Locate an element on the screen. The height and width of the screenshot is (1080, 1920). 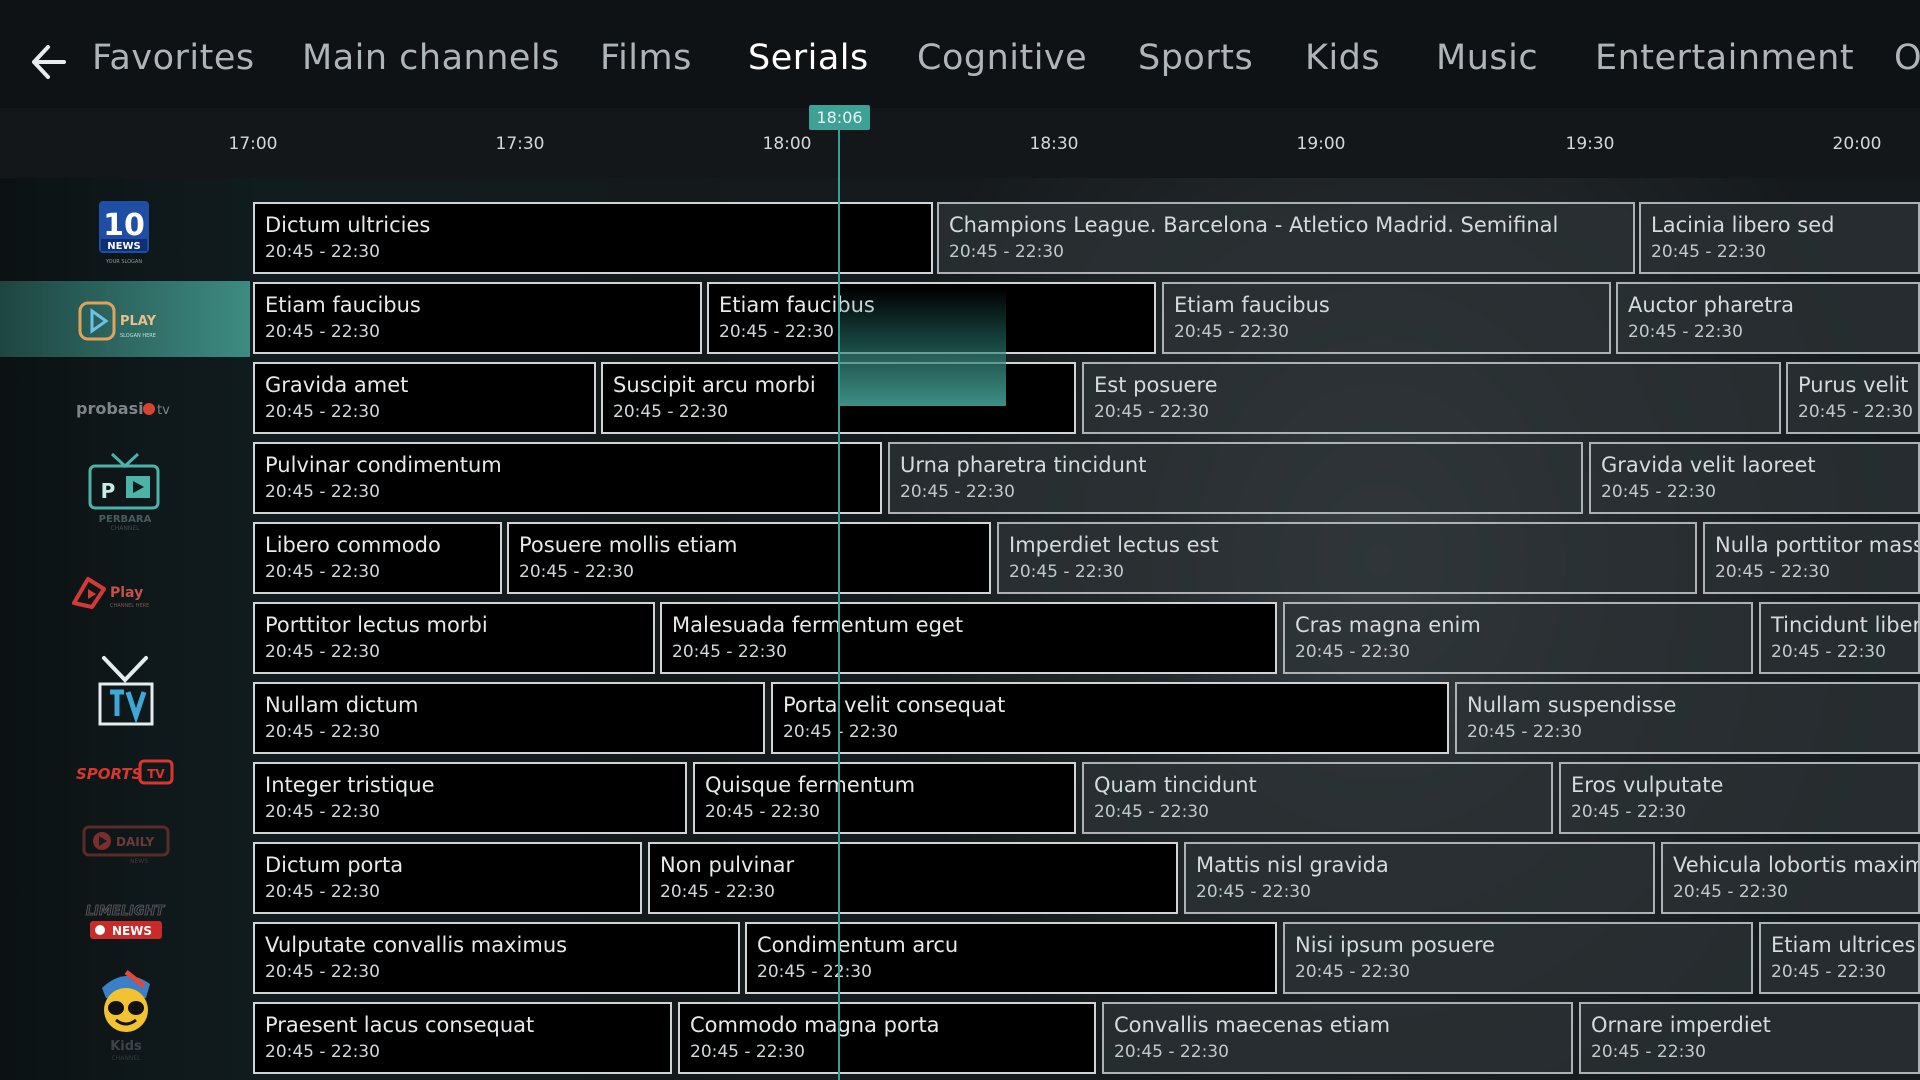
program-cell: Non pulvinar 20:45 - 22:30 is located at coordinates (913, 878).